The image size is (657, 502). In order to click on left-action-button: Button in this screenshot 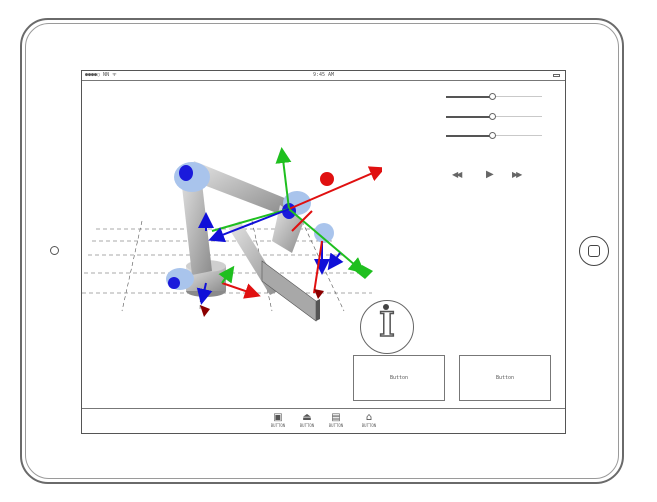, I will do `click(399, 378)`.